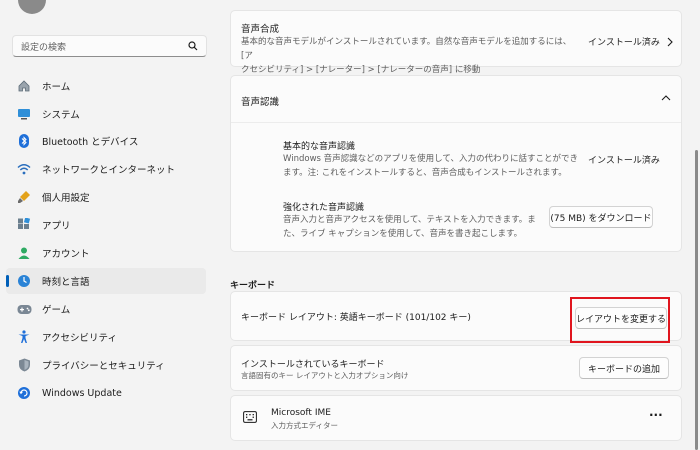 The height and width of the screenshot is (450, 700). I want to click on add-keyboard-button: キーボードの追加, so click(624, 368).